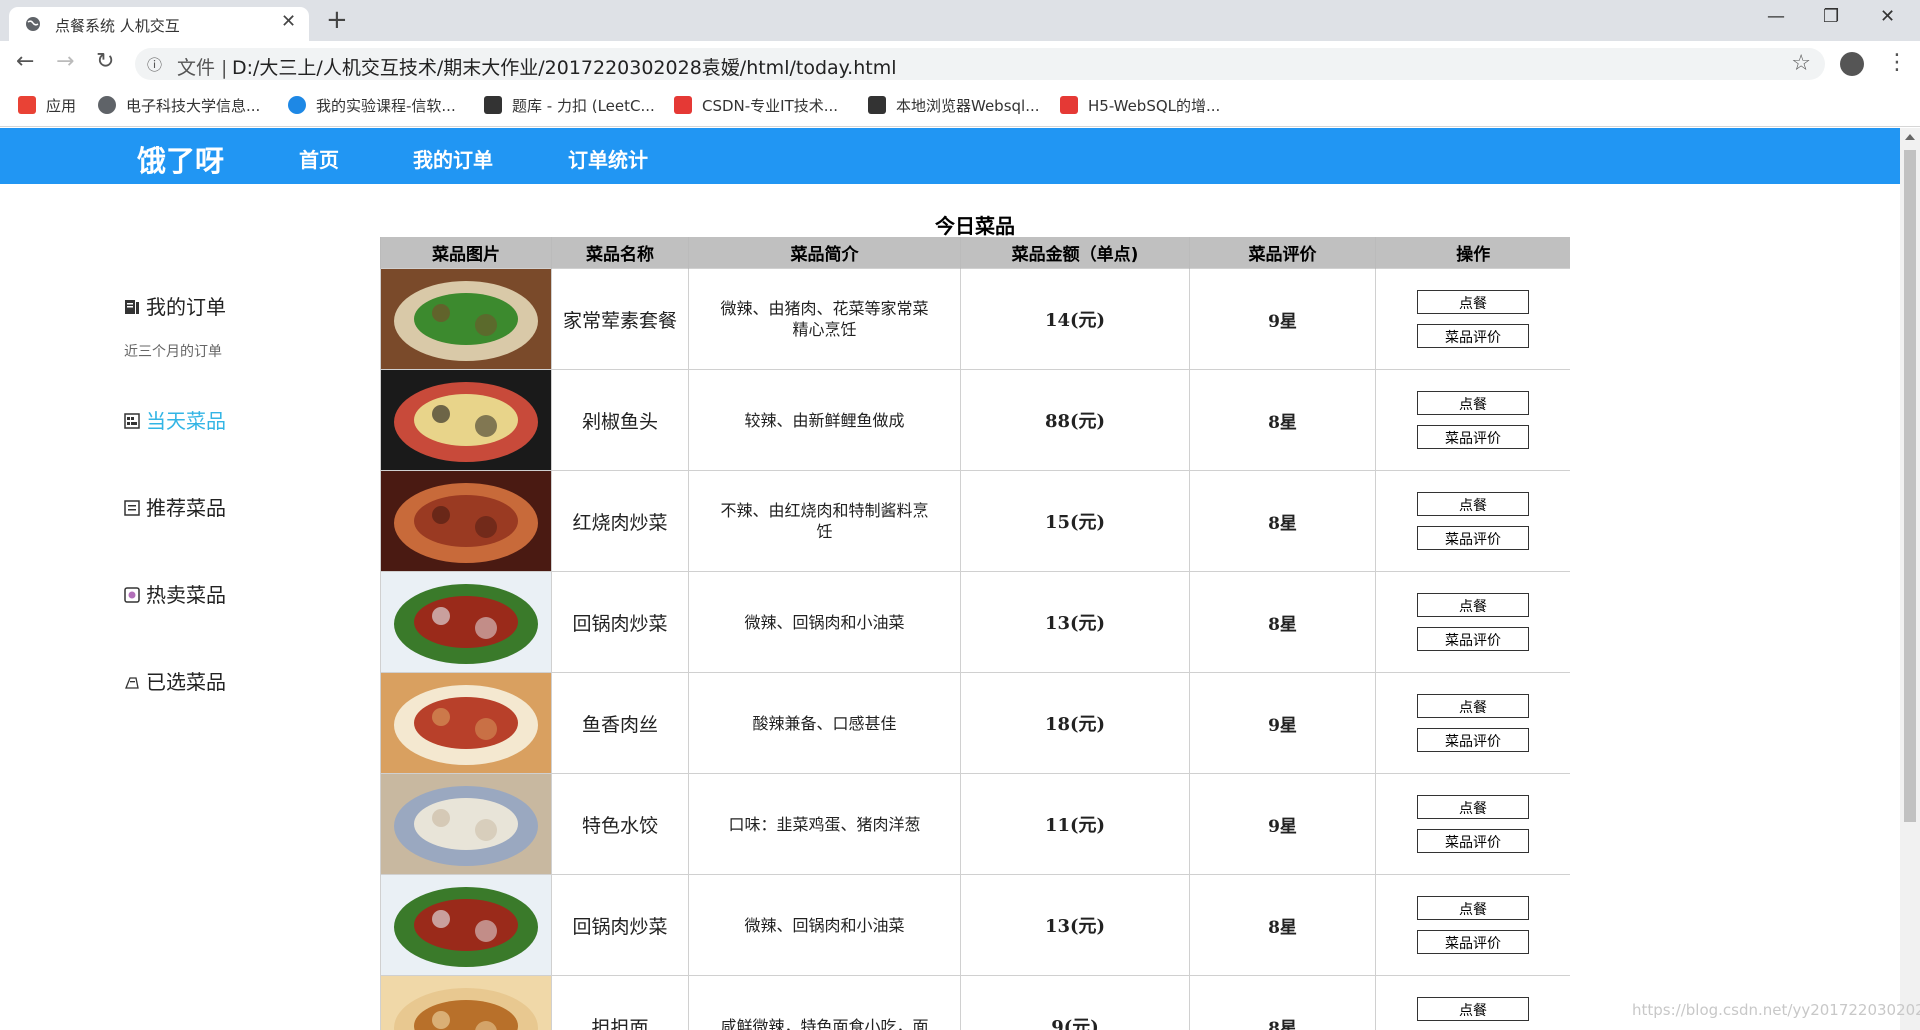 This screenshot has width=1920, height=1030. What do you see at coordinates (1887, 16) in the screenshot?
I see `close-window-button: ✕` at bounding box center [1887, 16].